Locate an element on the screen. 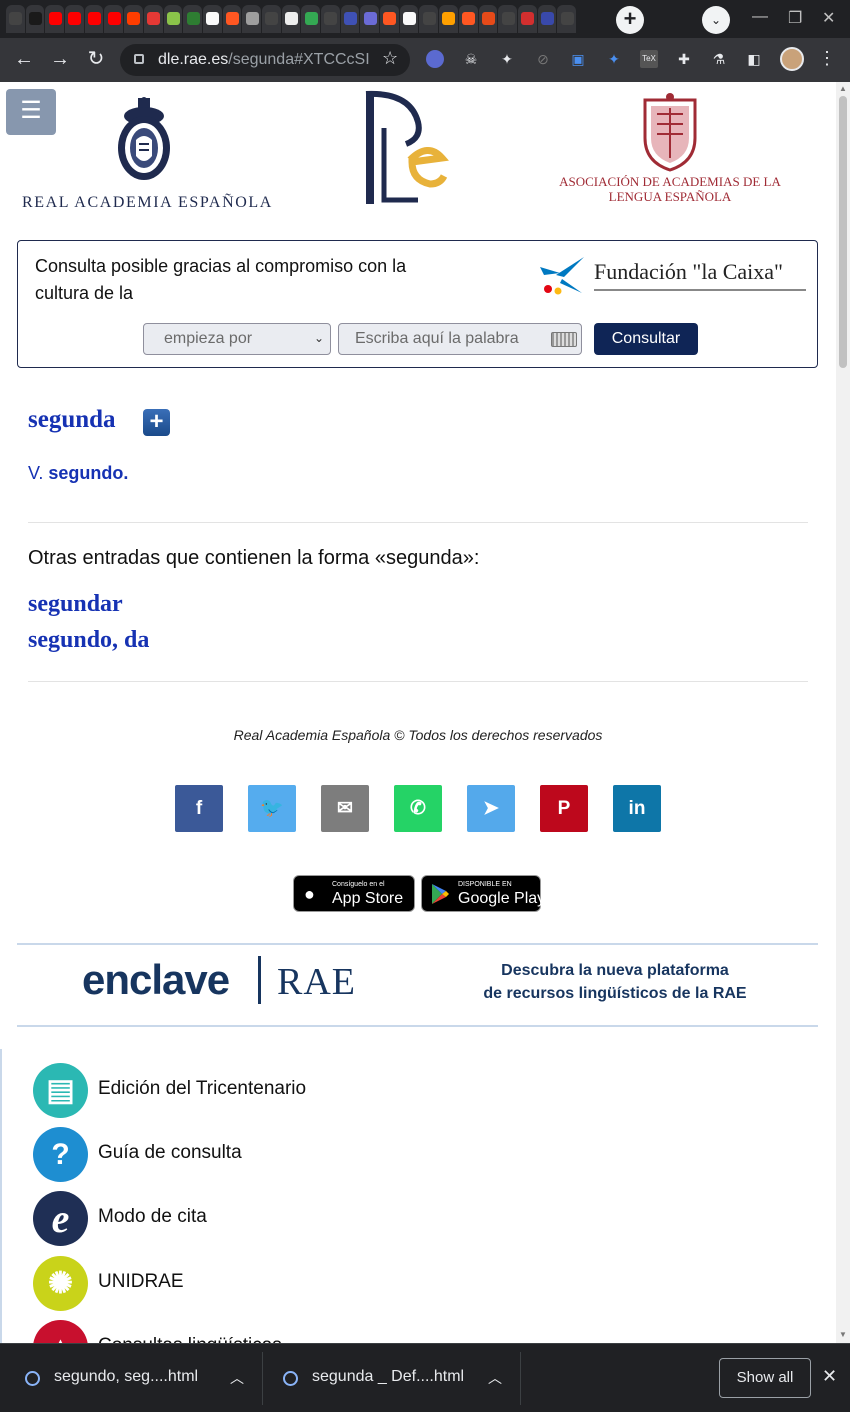  download-item: segundo, seg....html ︿ is located at coordinates (131, 1378).